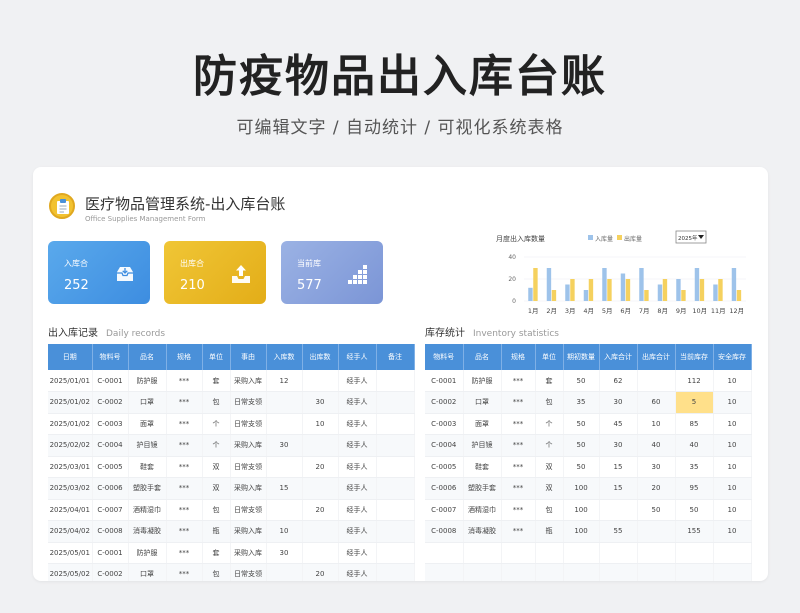  Describe the element at coordinates (284, 445) in the screenshot. I see `records-cell: 30` at that location.